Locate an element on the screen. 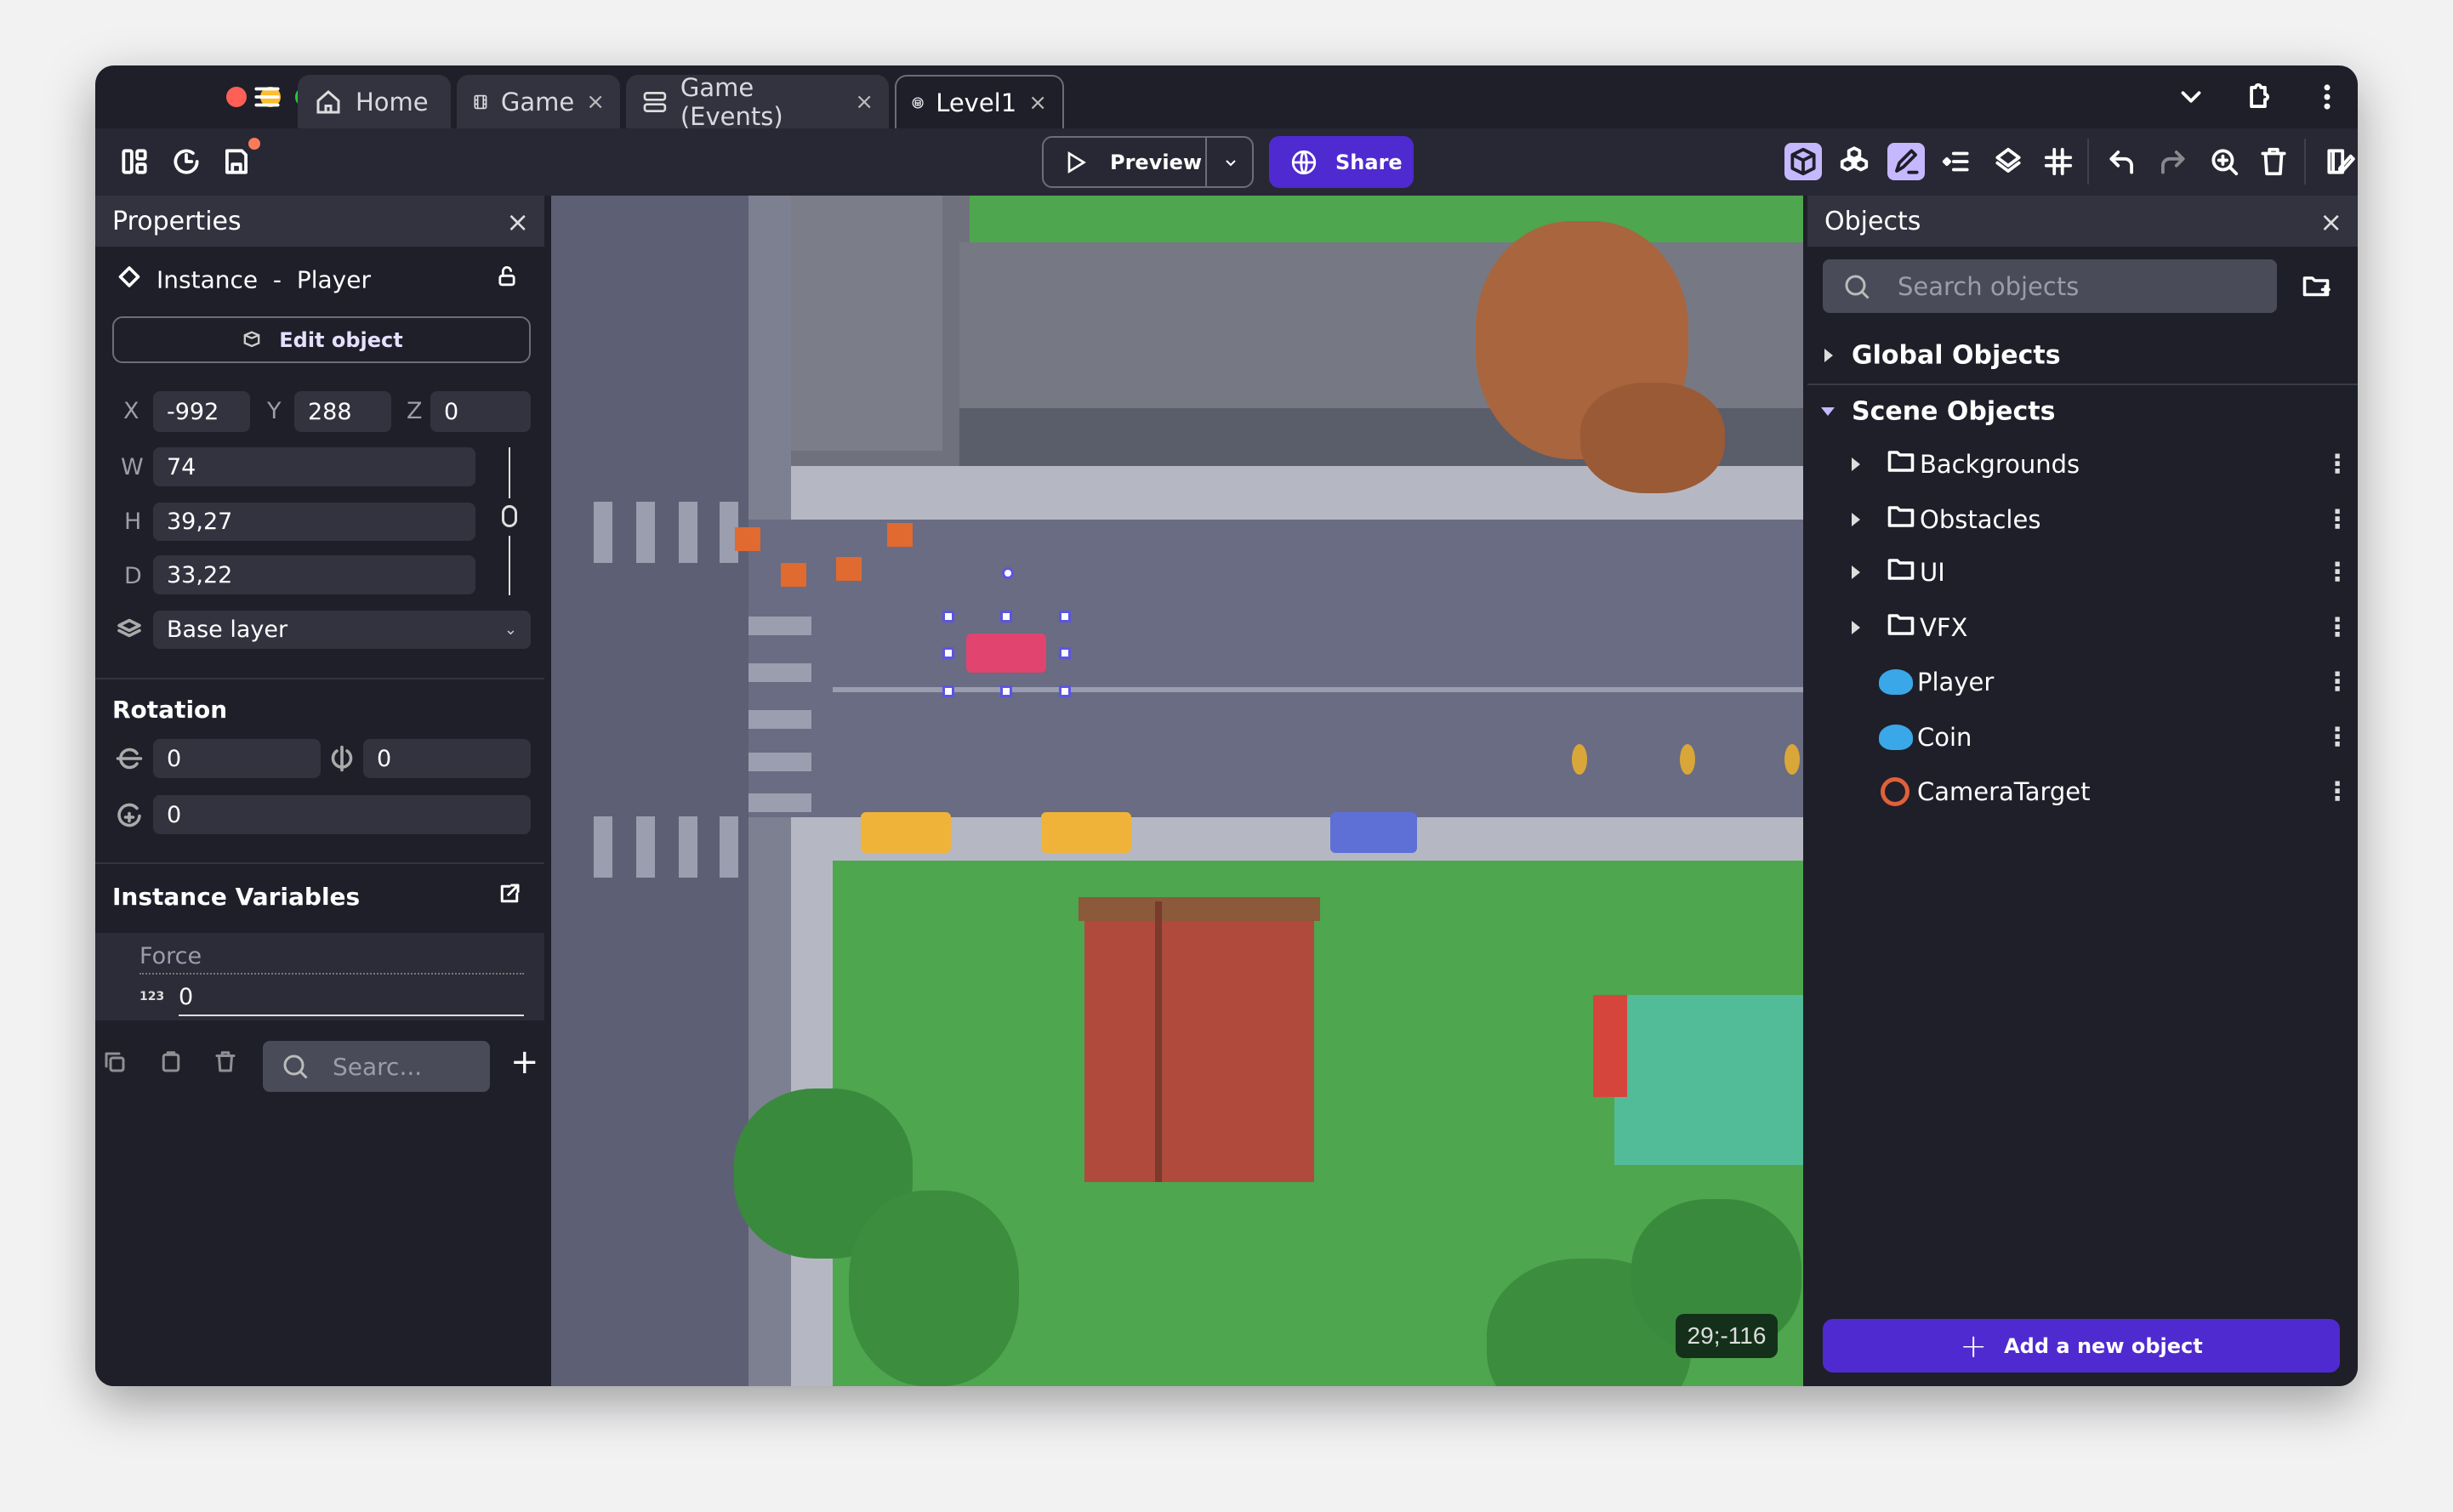 This screenshot has height=1512, width=2453. zoom-icon is located at coordinates (2224, 161).